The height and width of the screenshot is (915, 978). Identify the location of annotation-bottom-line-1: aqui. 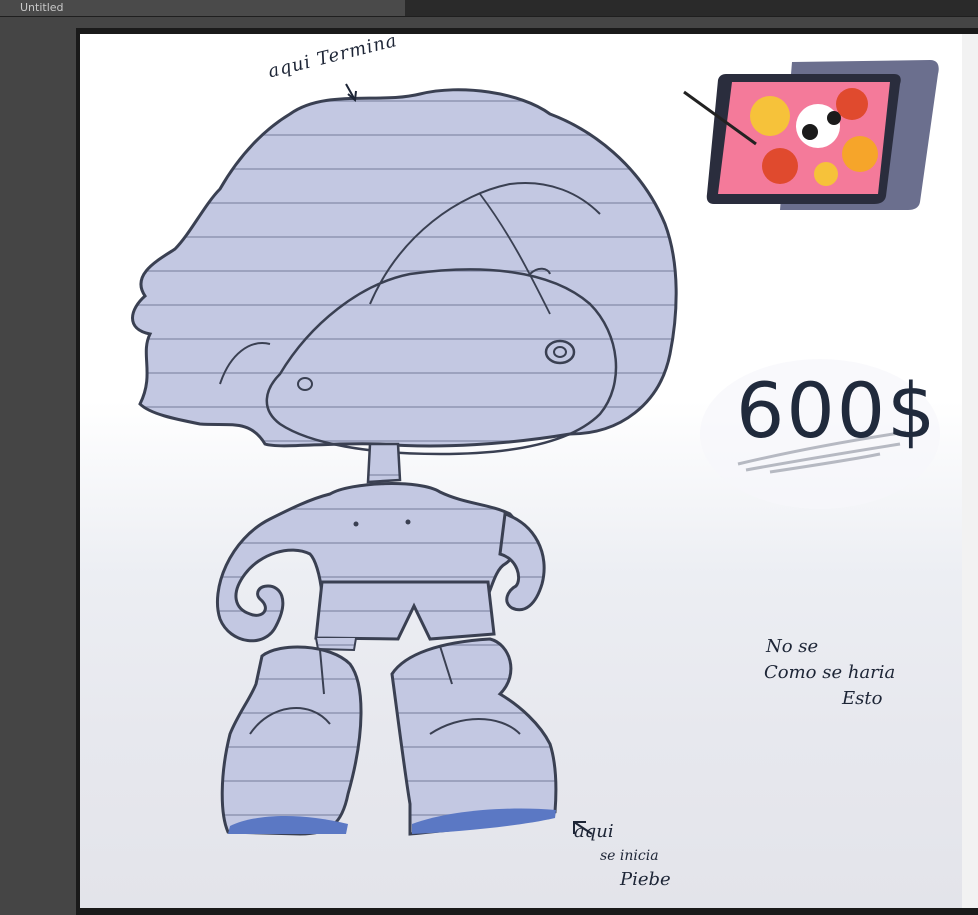
(594, 831).